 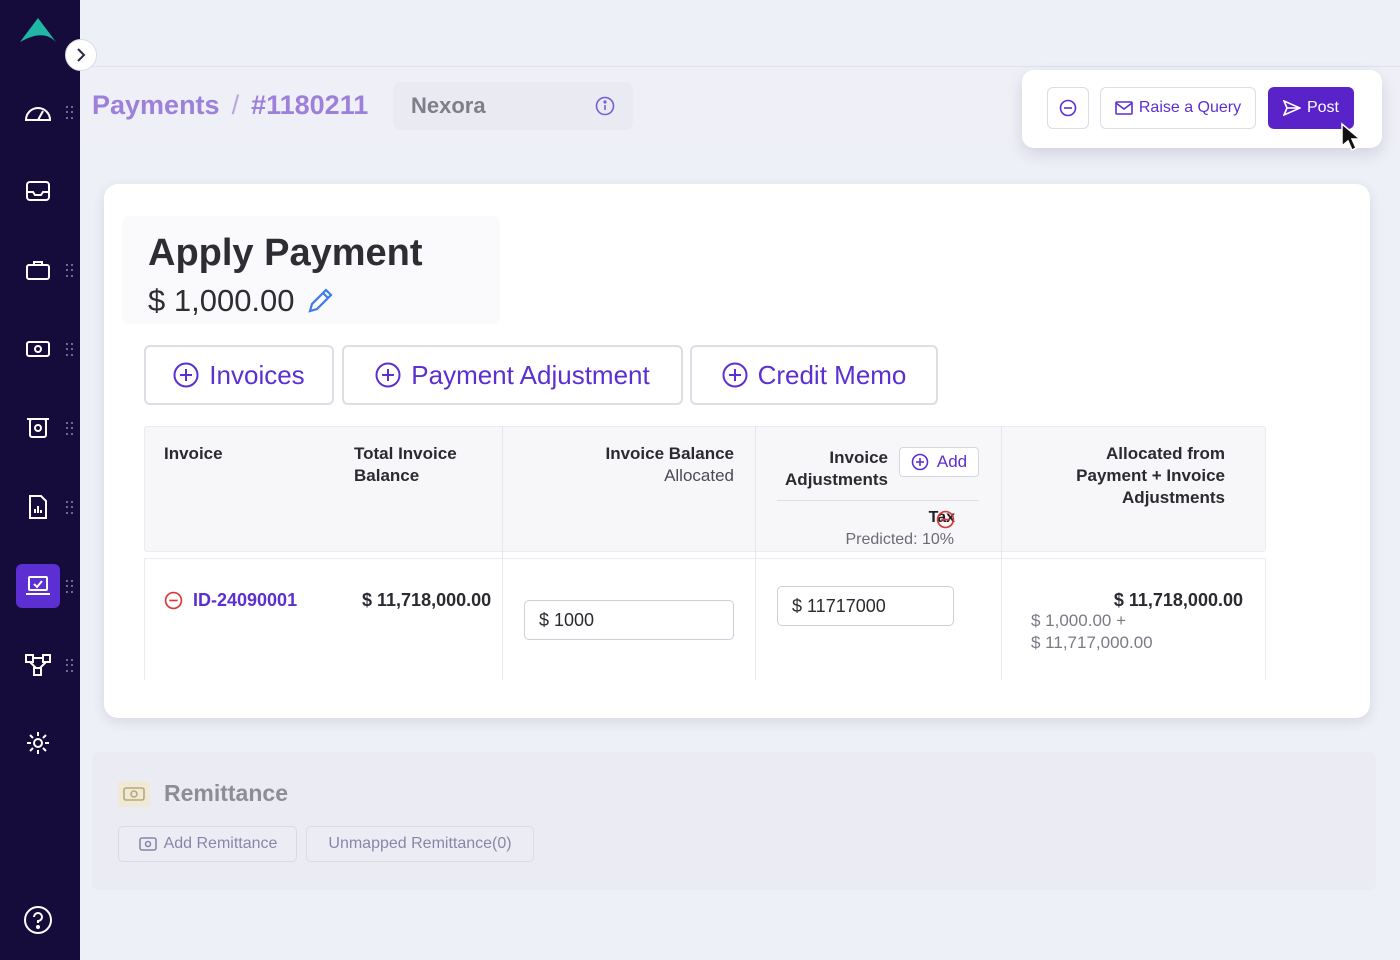 I want to click on add-adjustment-label: Add, so click(x=952, y=461).